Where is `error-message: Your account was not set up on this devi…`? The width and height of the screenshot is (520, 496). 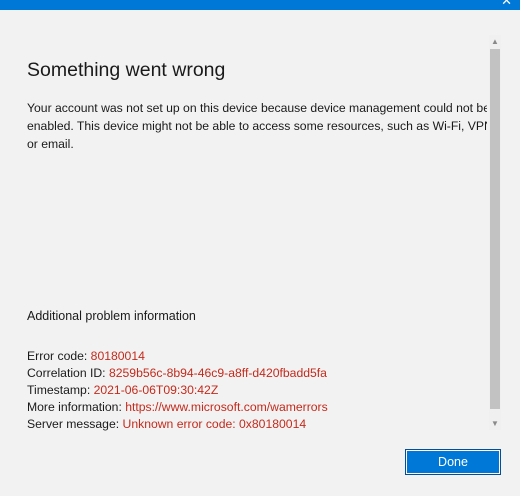 error-message: Your account was not set up on this devi… is located at coordinates (257, 126).